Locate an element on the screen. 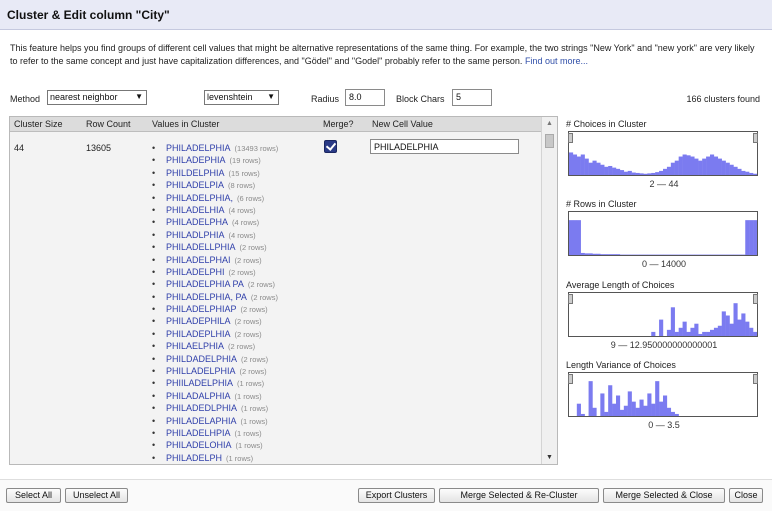 This screenshot has width=772, height=511. cluster-value-row-count: (6 rows) is located at coordinates (251, 198).